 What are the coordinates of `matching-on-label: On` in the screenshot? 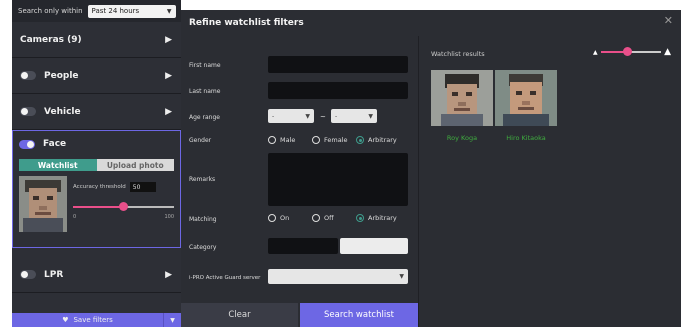 It's located at (285, 218).